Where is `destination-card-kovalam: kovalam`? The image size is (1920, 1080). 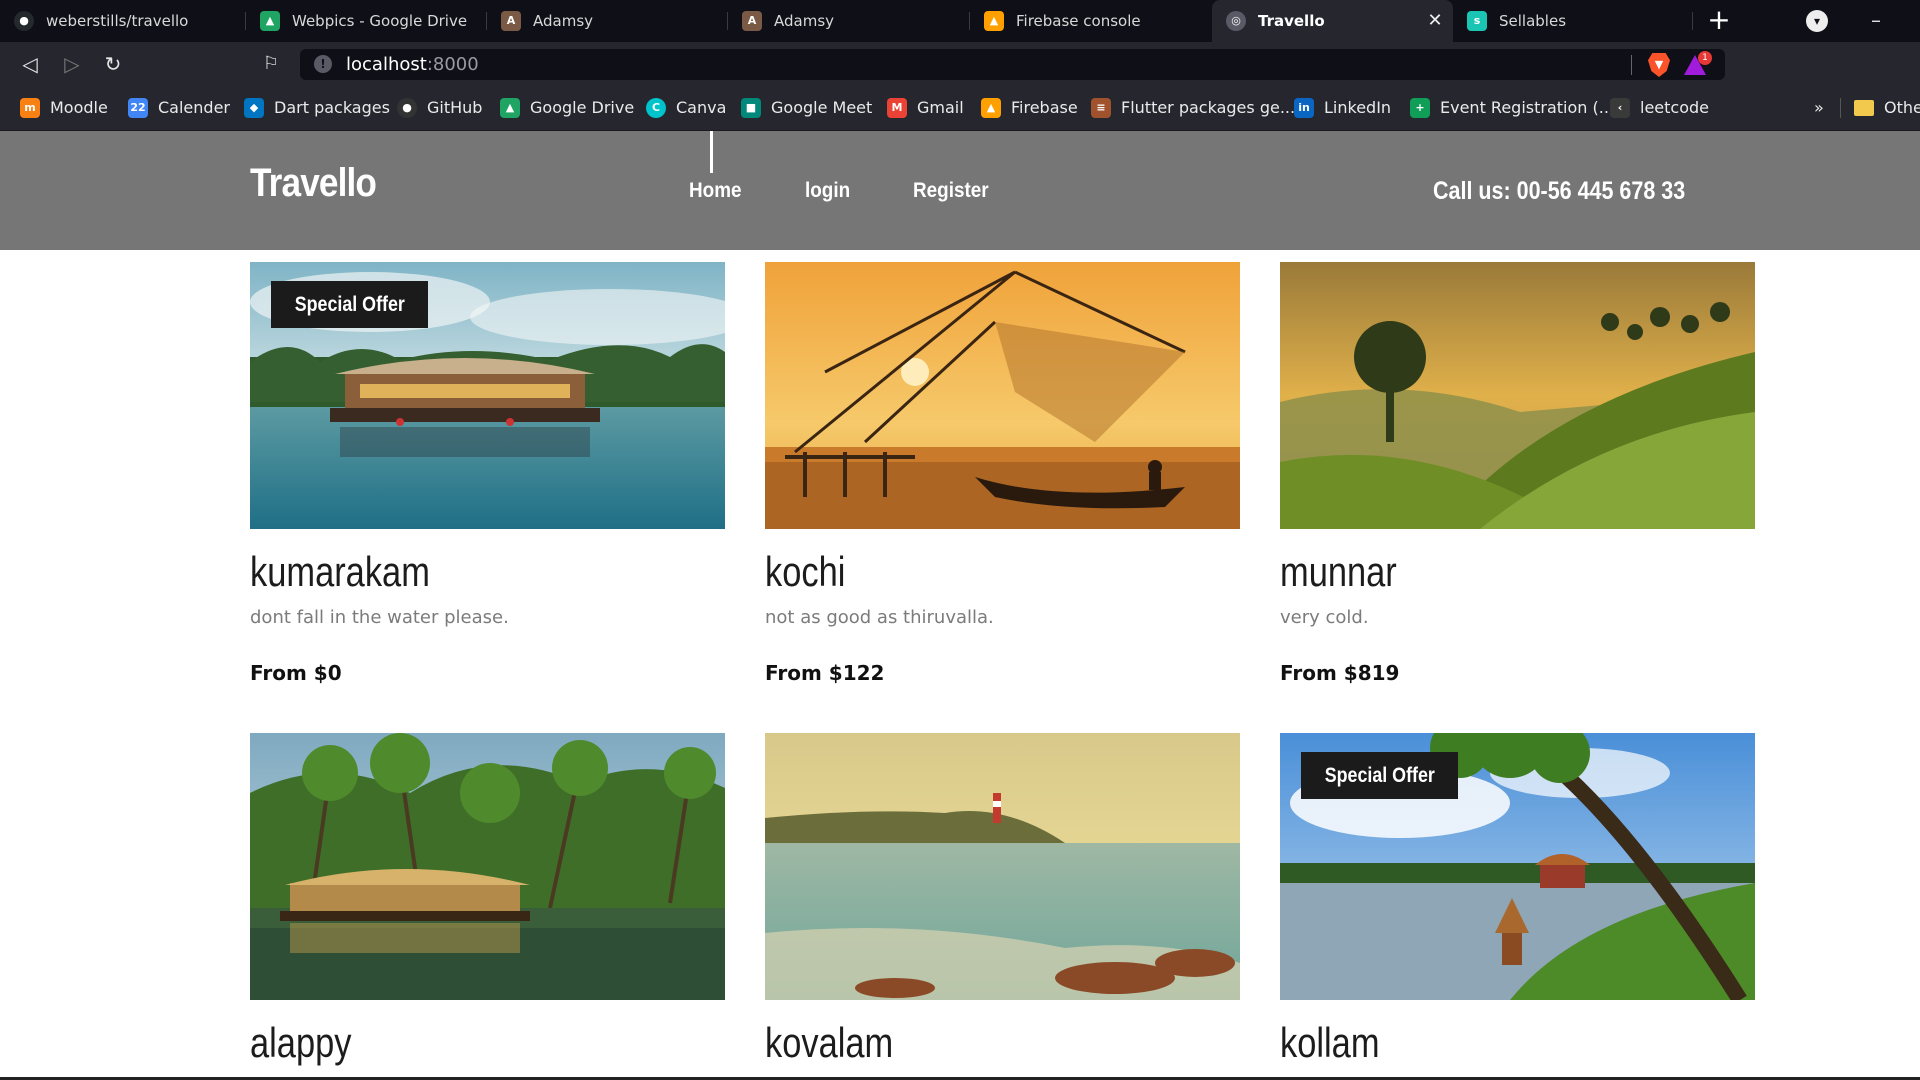
destination-card-kovalam: kovalam is located at coordinates (1002, 905).